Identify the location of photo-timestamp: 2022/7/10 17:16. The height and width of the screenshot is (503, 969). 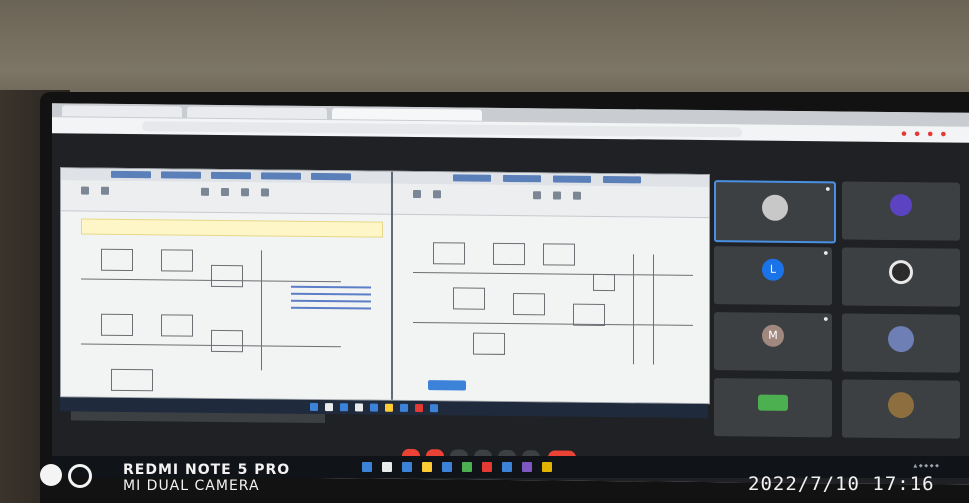
(841, 484).